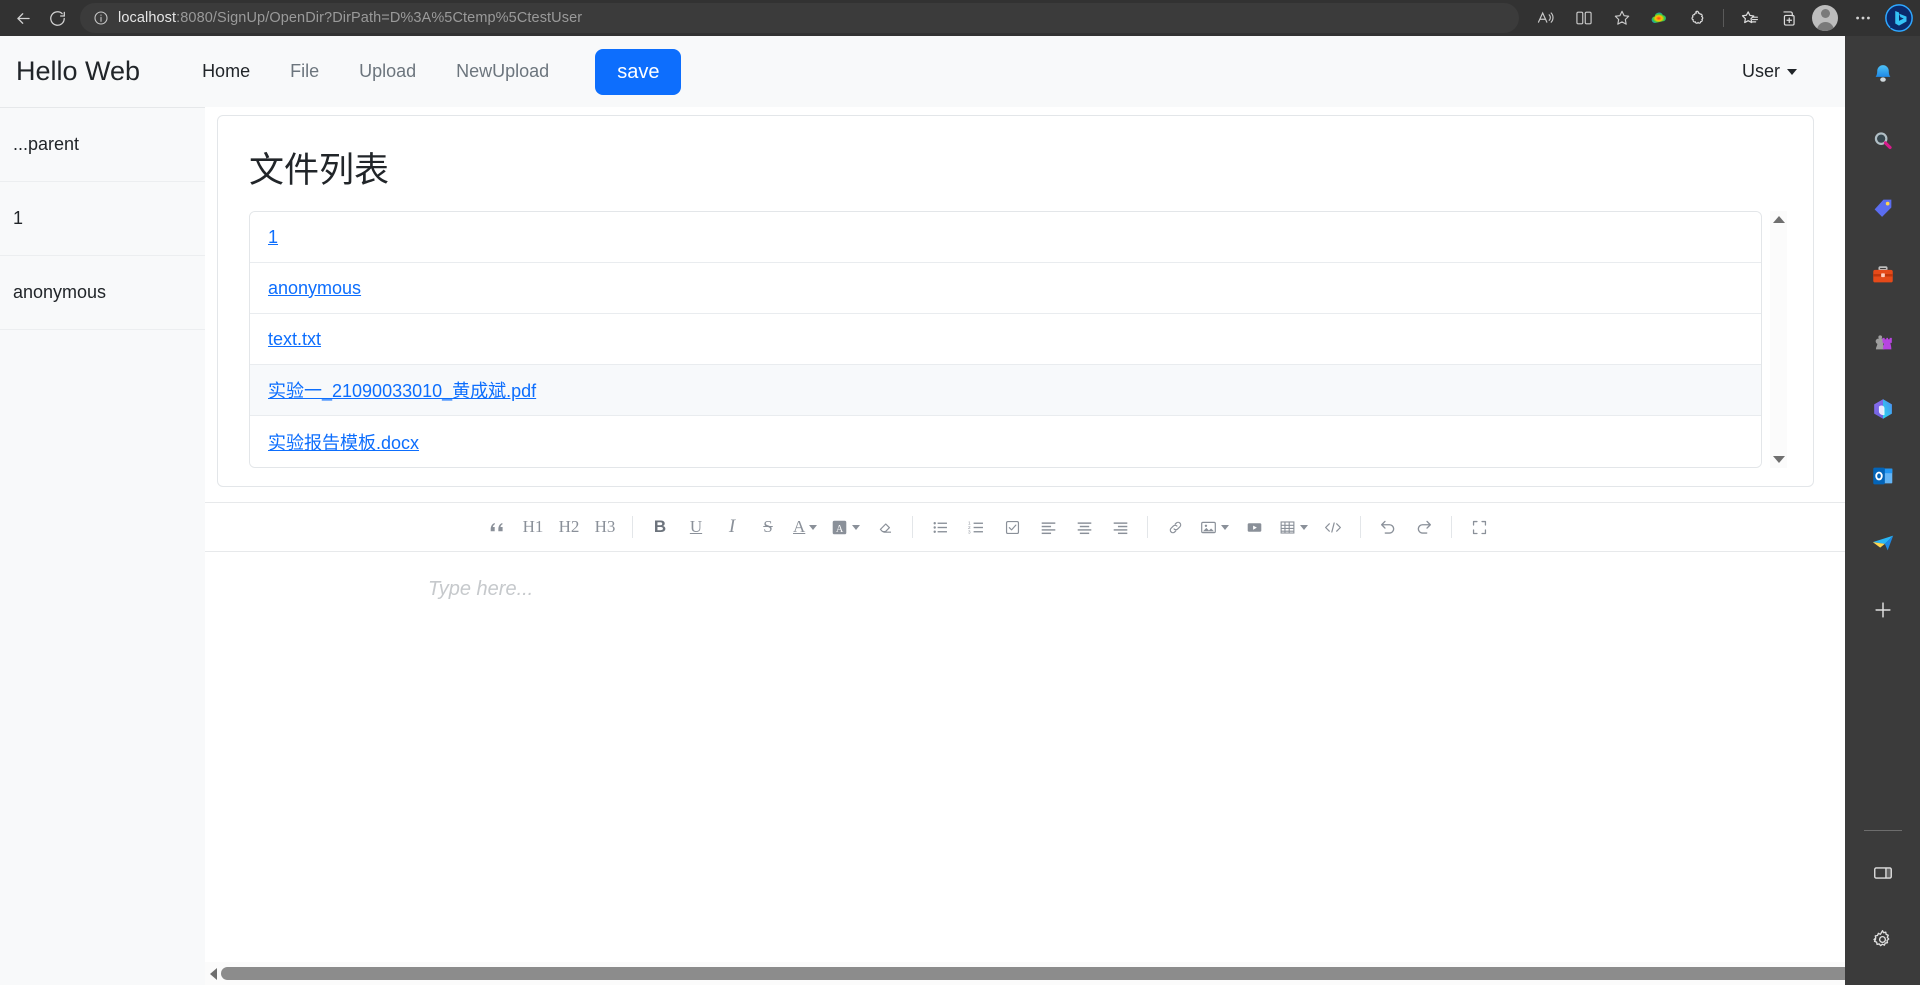 The width and height of the screenshot is (1920, 985). I want to click on add-sidebar-app-icon, so click(1883, 610).